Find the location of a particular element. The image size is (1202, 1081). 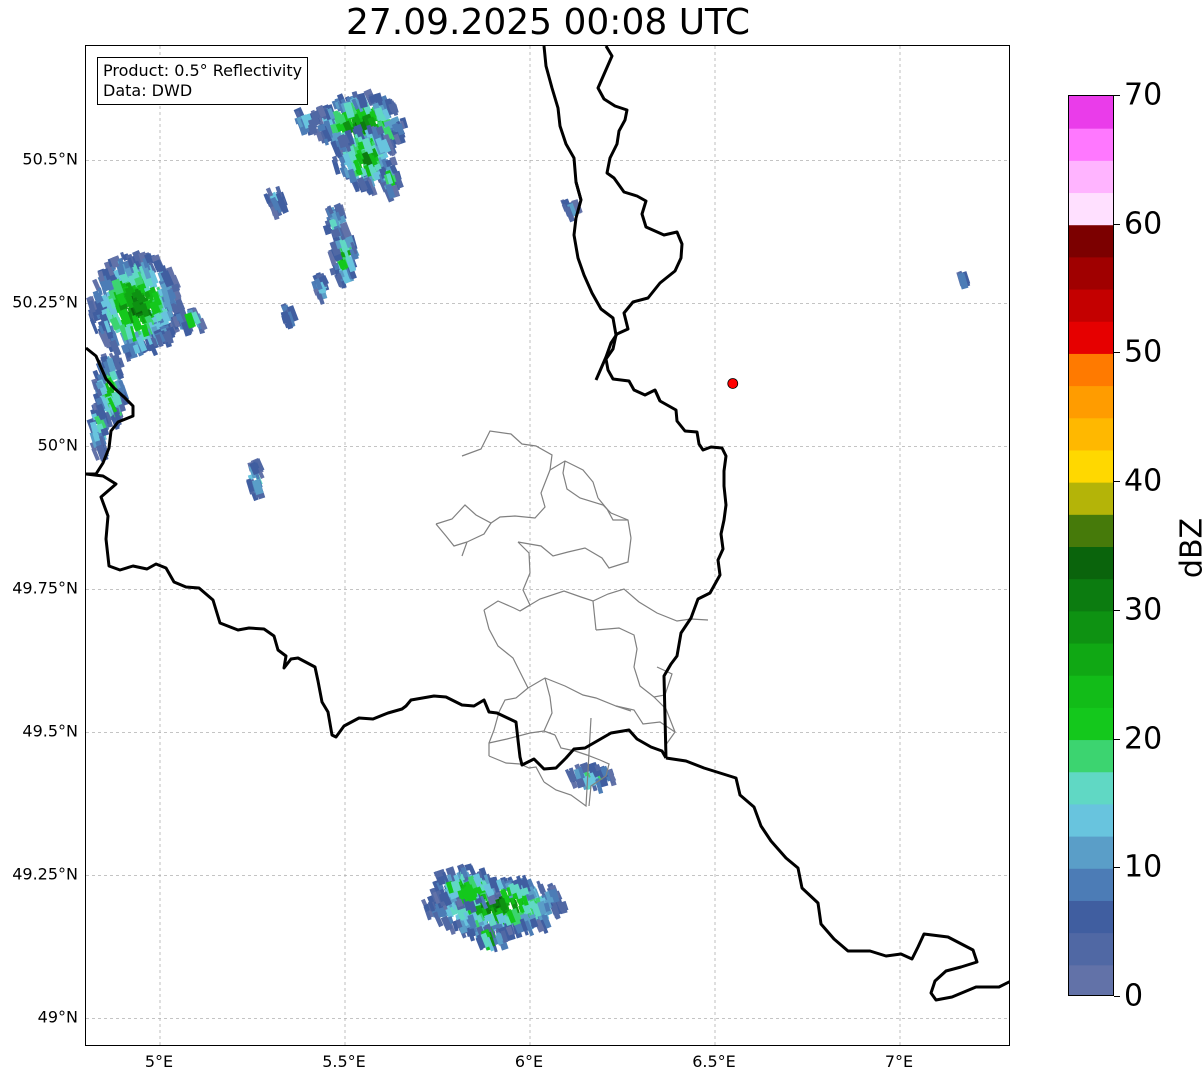

colorbar-tick-label: 70 is located at coordinates (1143, 95).